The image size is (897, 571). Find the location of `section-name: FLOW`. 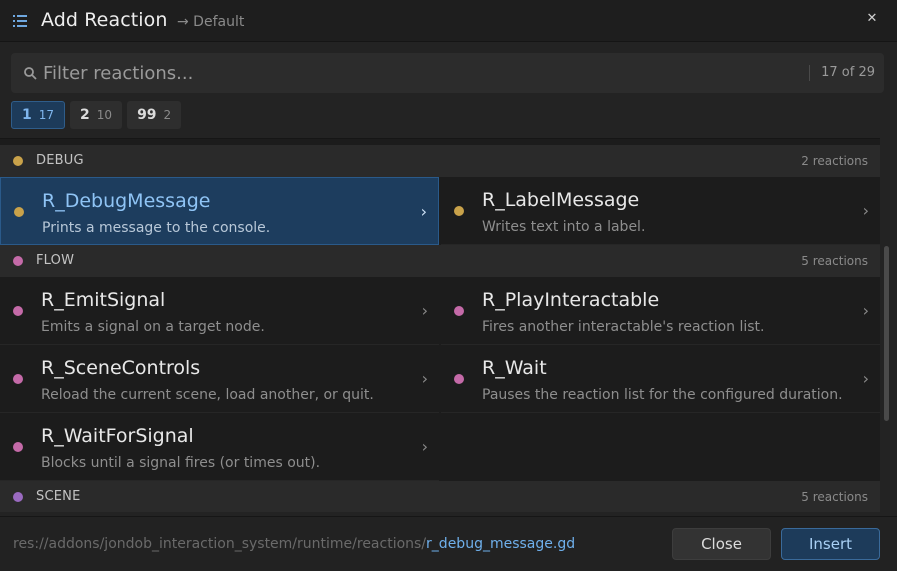

section-name: FLOW is located at coordinates (55, 260).